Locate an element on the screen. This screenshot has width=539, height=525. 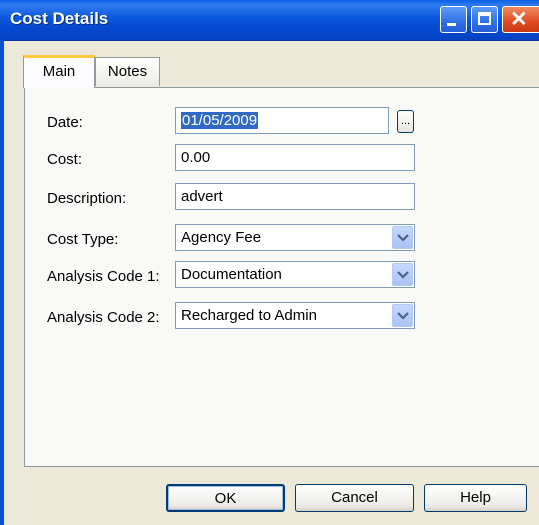
analysis-code-2-dropdown-button is located at coordinates (402, 315).